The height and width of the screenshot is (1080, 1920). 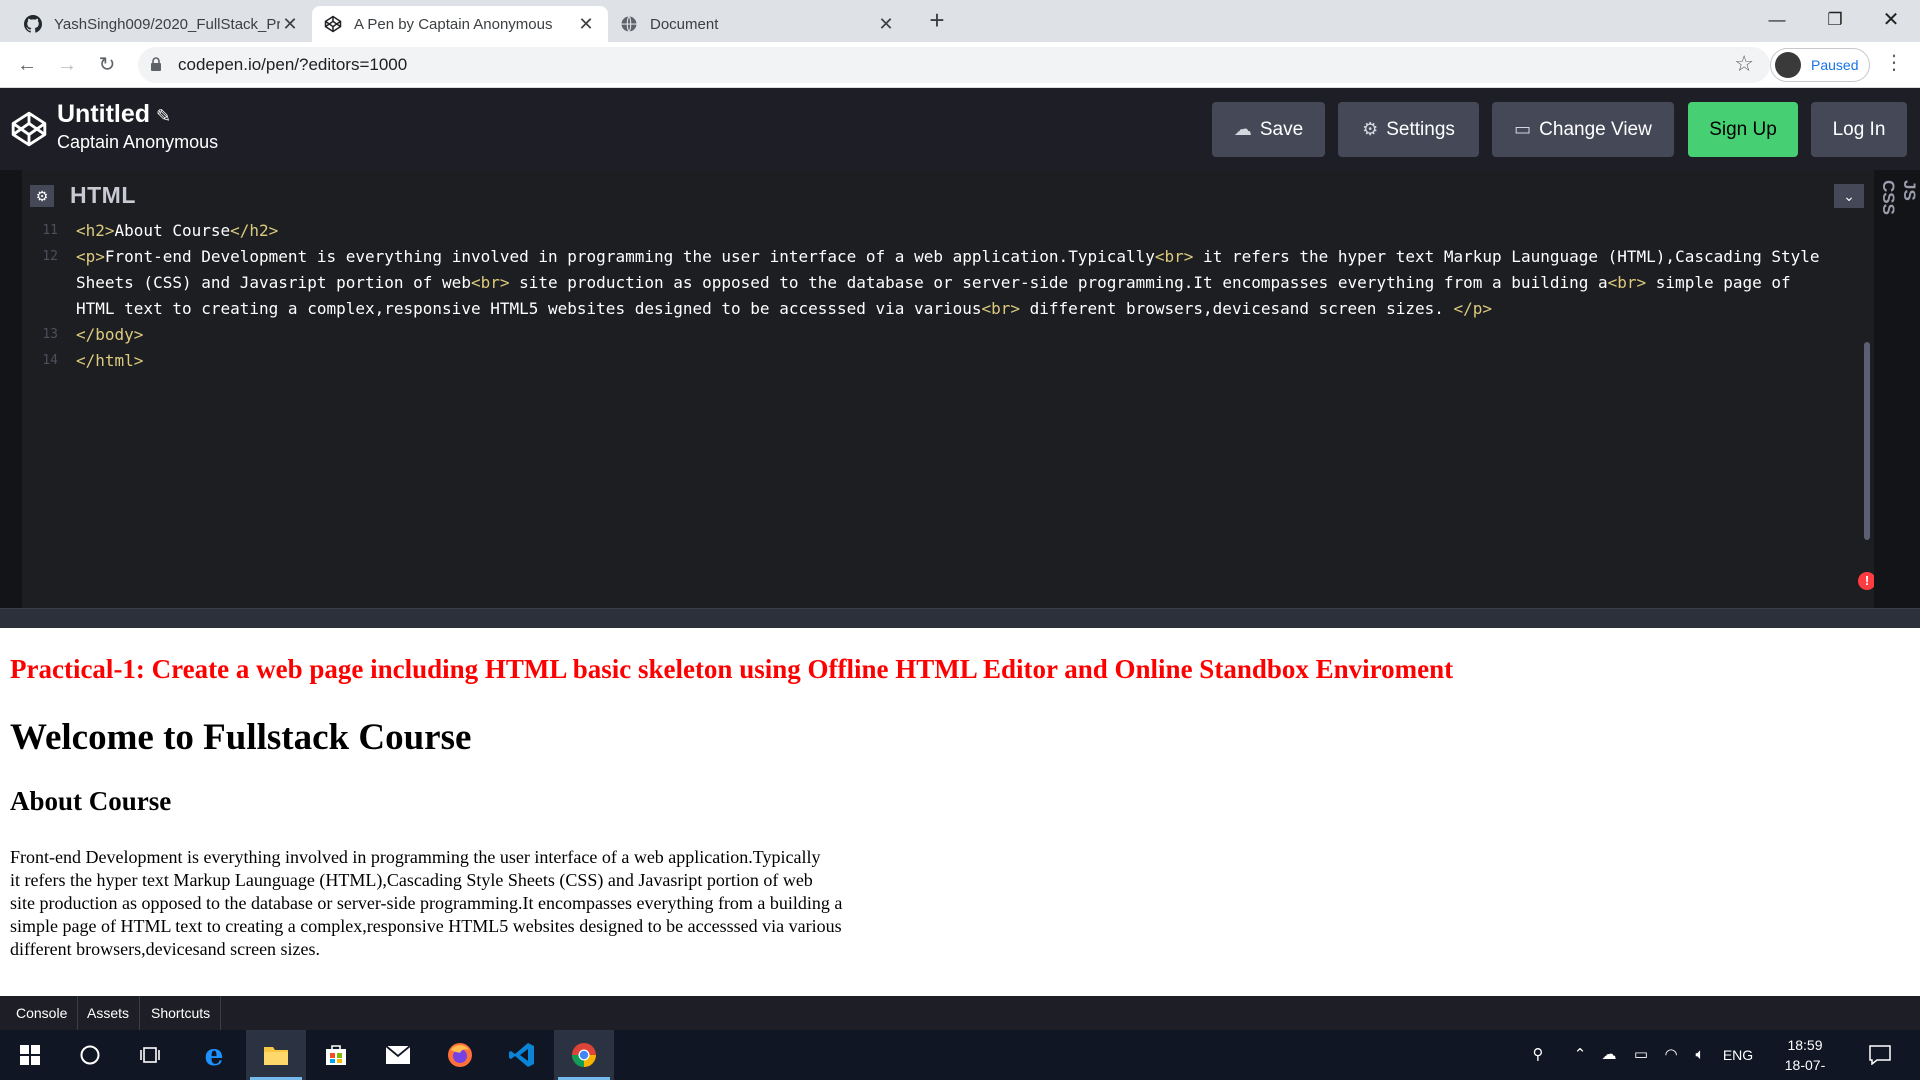 What do you see at coordinates (948, 194) in the screenshot?
I see `editor-header: ⚙ HTML ⌄` at bounding box center [948, 194].